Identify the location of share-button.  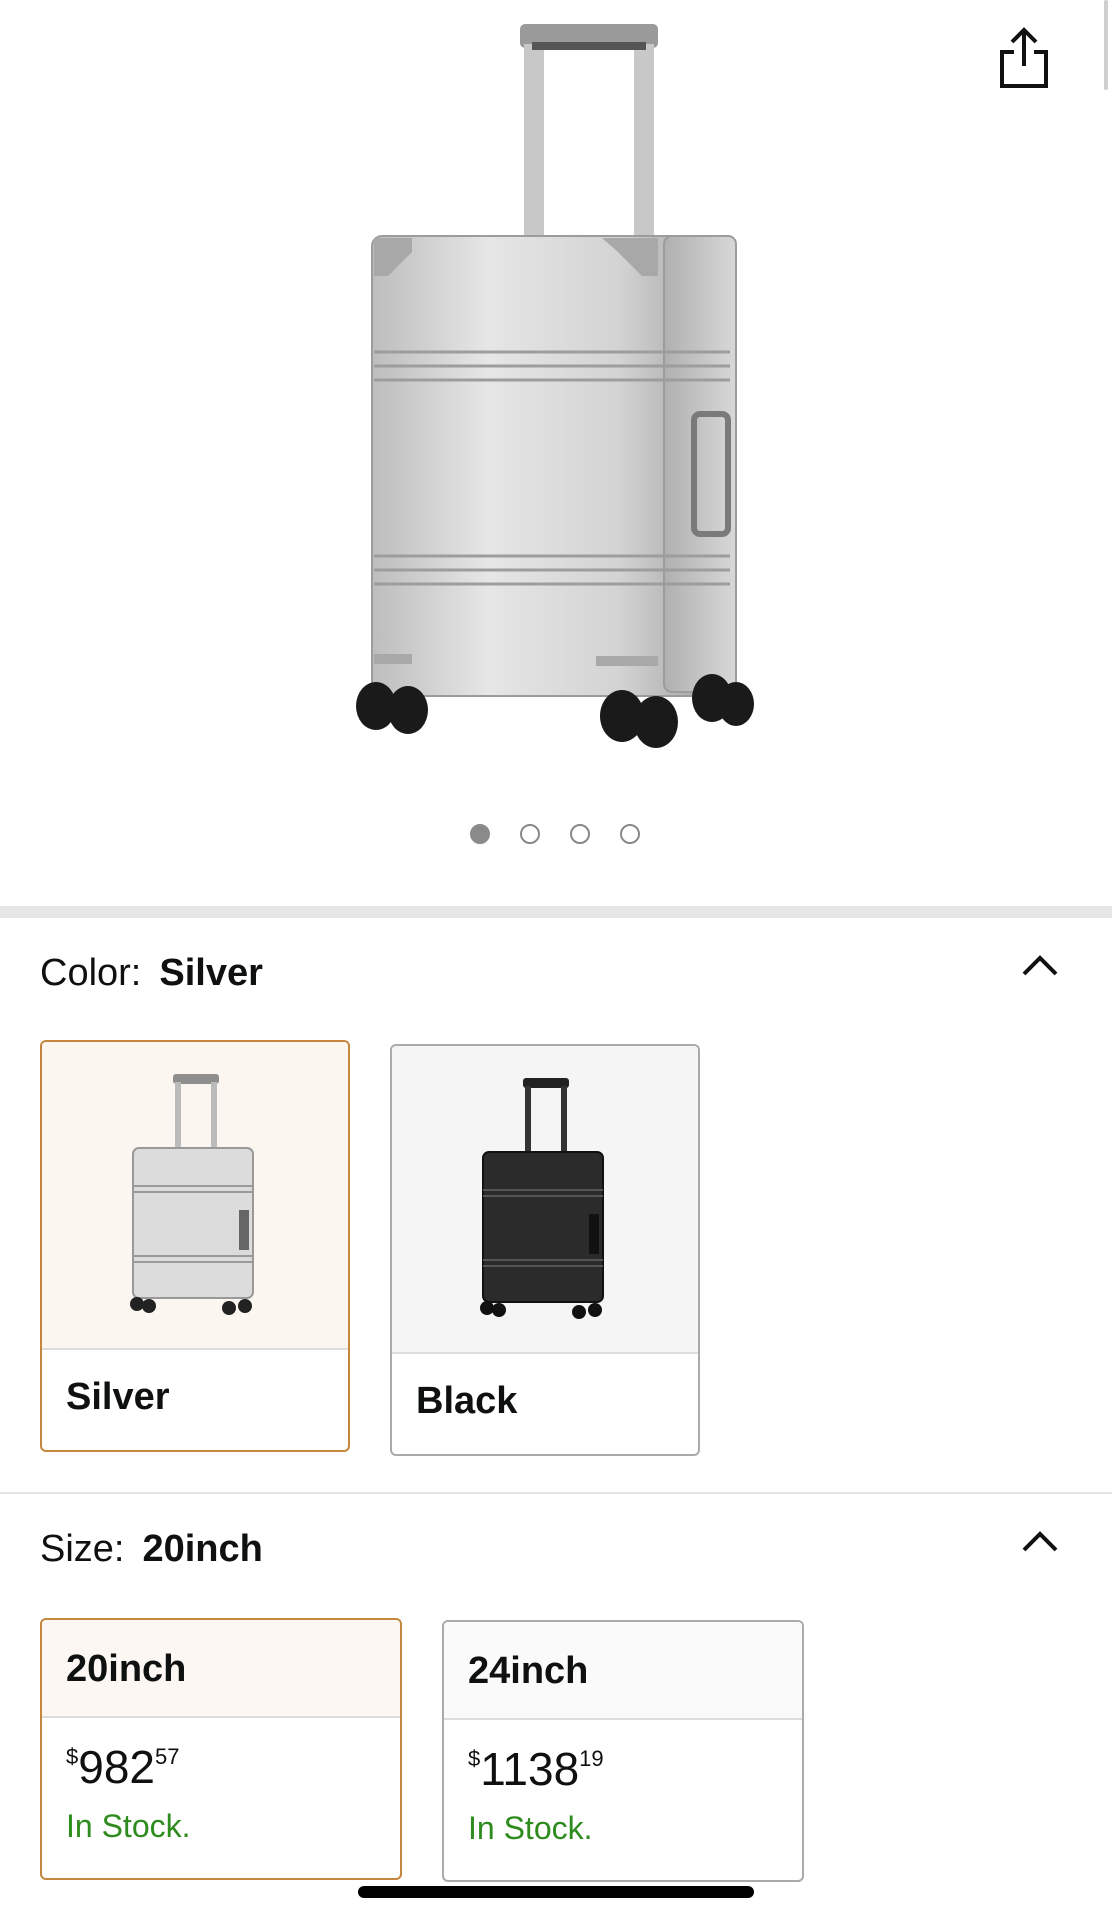
(1024, 58).